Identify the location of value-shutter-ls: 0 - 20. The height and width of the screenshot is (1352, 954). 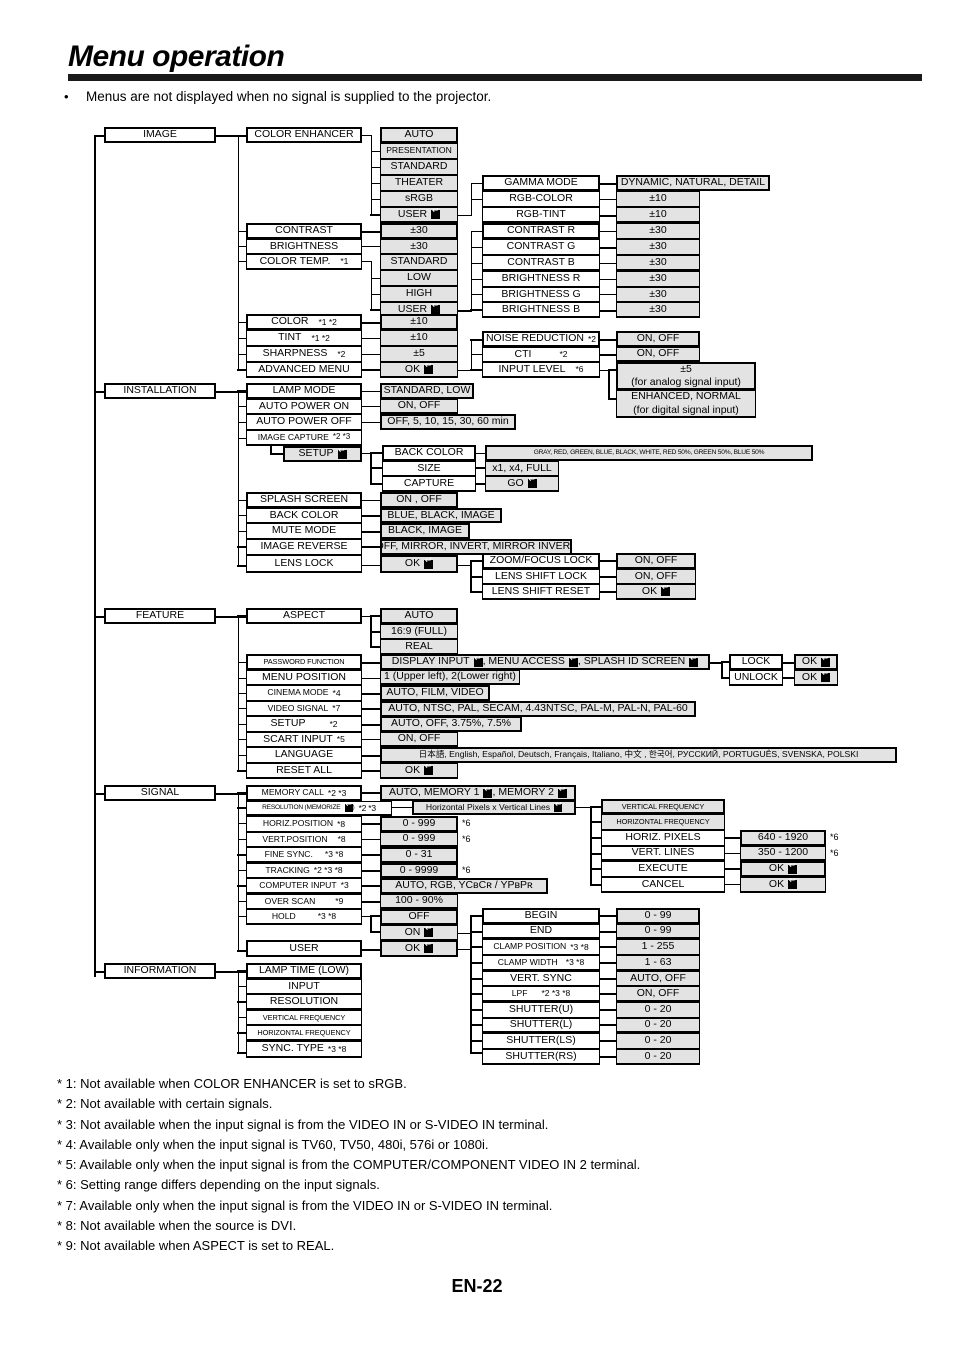
(658, 1041).